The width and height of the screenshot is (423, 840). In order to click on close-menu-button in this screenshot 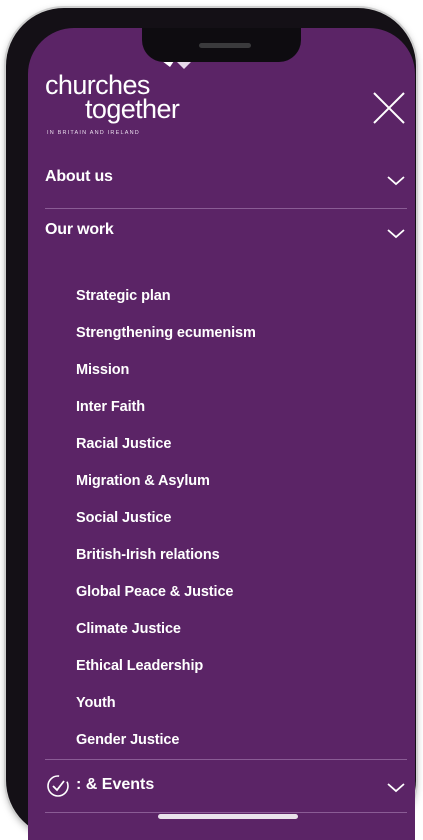, I will do `click(389, 108)`.